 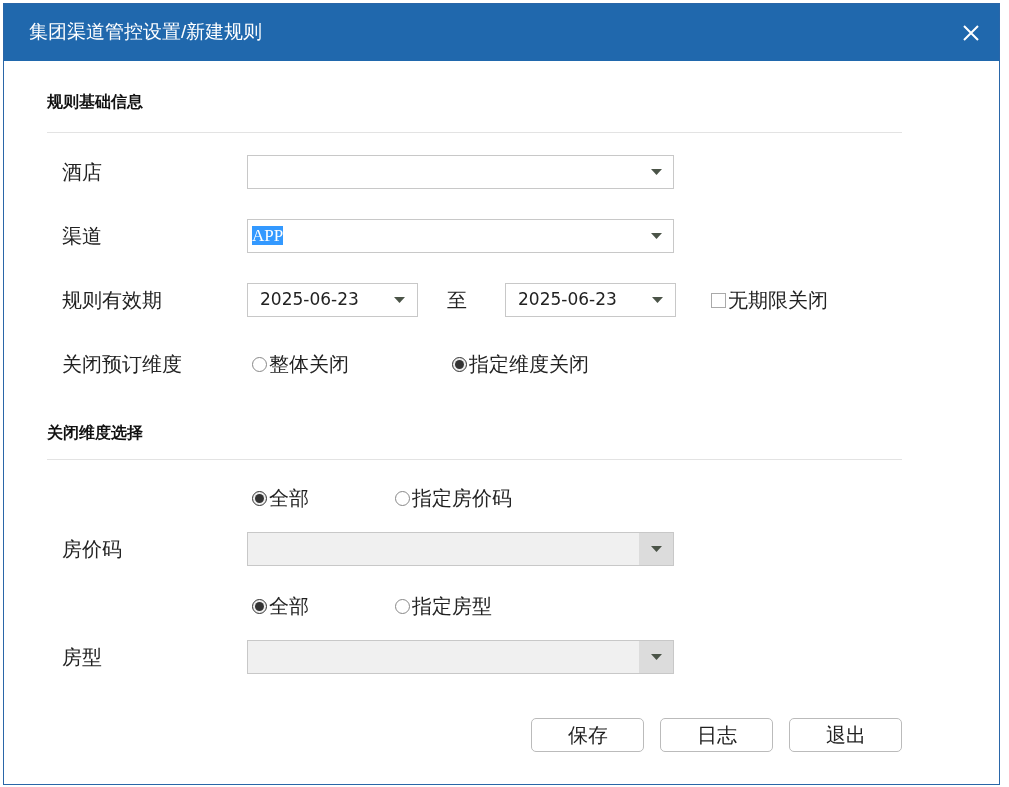 What do you see at coordinates (460, 172) in the screenshot?
I see `dropdown-field` at bounding box center [460, 172].